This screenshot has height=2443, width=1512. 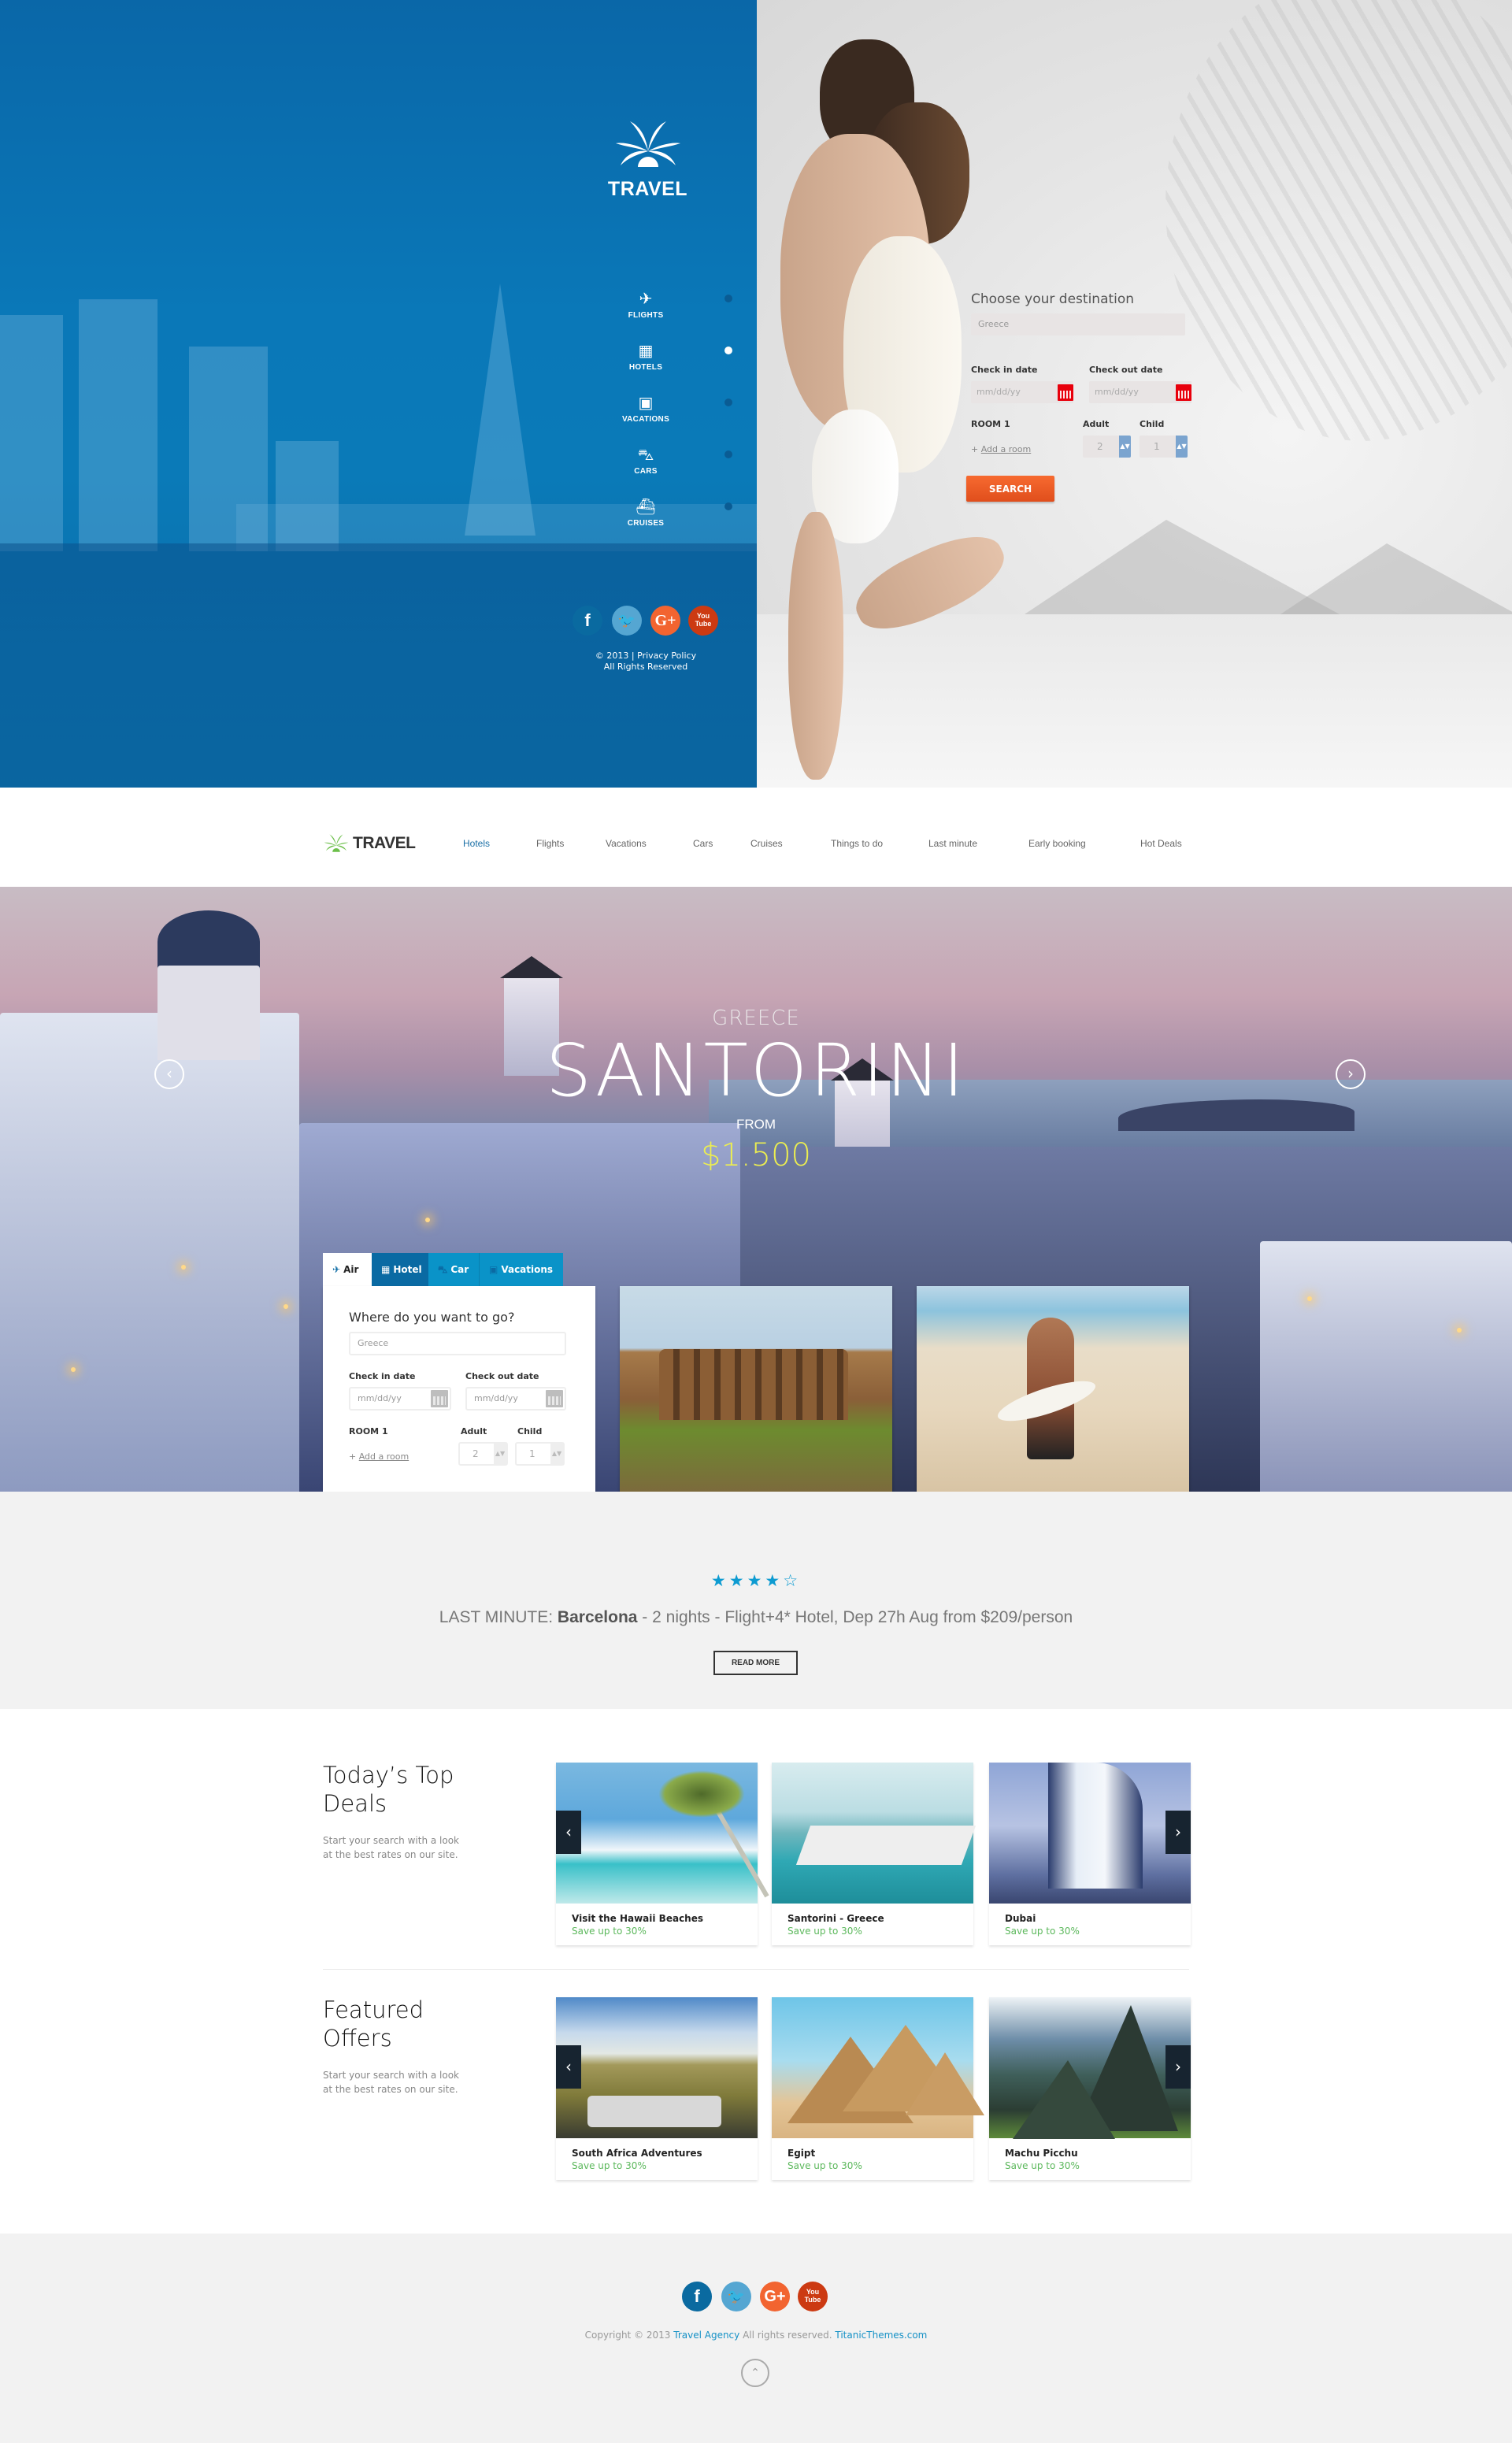 What do you see at coordinates (878, 2067) in the screenshot?
I see `egypt-image` at bounding box center [878, 2067].